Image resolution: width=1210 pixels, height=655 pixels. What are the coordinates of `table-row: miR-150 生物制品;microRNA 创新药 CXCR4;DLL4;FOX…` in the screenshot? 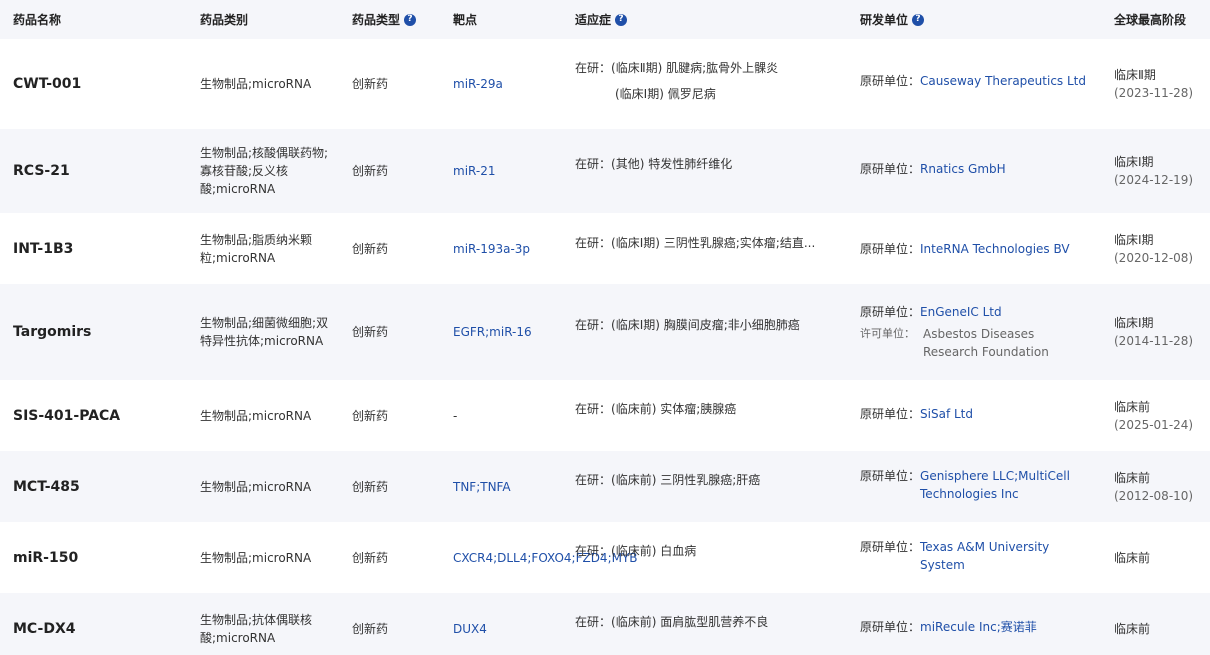 It's located at (605, 557).